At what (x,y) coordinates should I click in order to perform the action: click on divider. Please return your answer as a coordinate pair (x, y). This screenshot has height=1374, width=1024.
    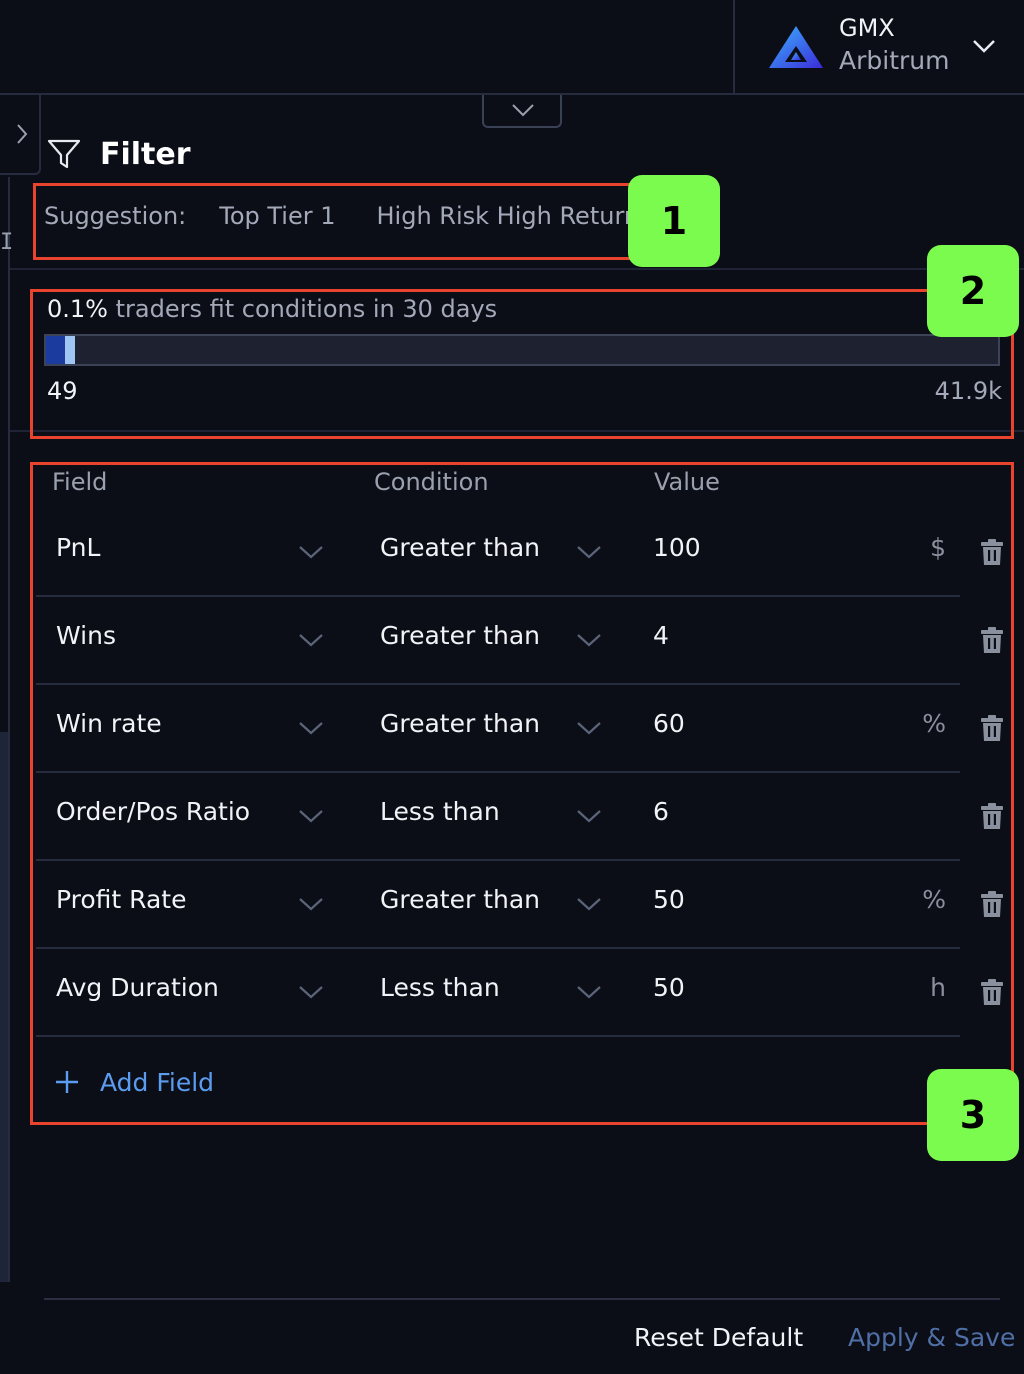
    Looking at the image, I should click on (517, 269).